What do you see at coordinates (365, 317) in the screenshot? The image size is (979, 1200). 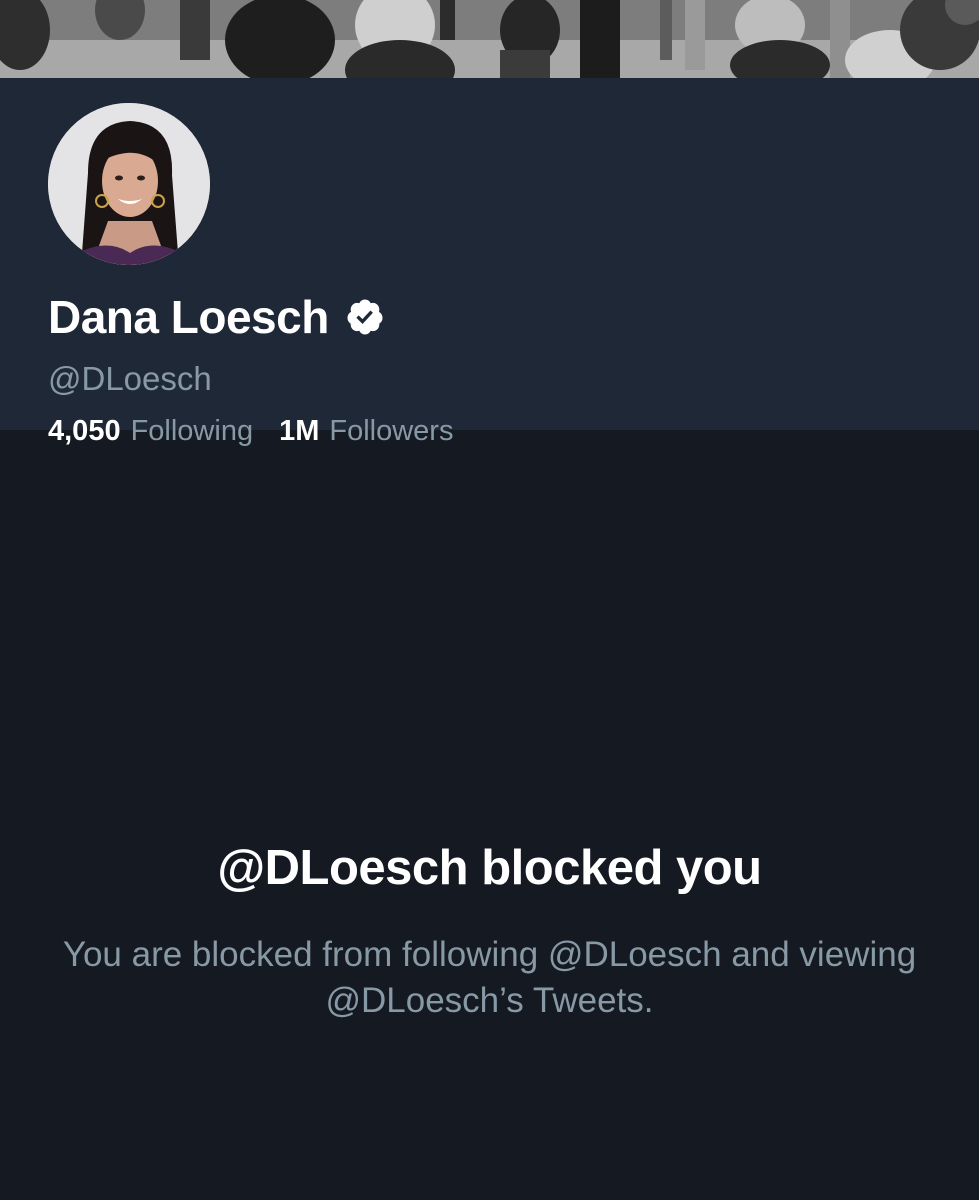 I see `verified-badge-icon` at bounding box center [365, 317].